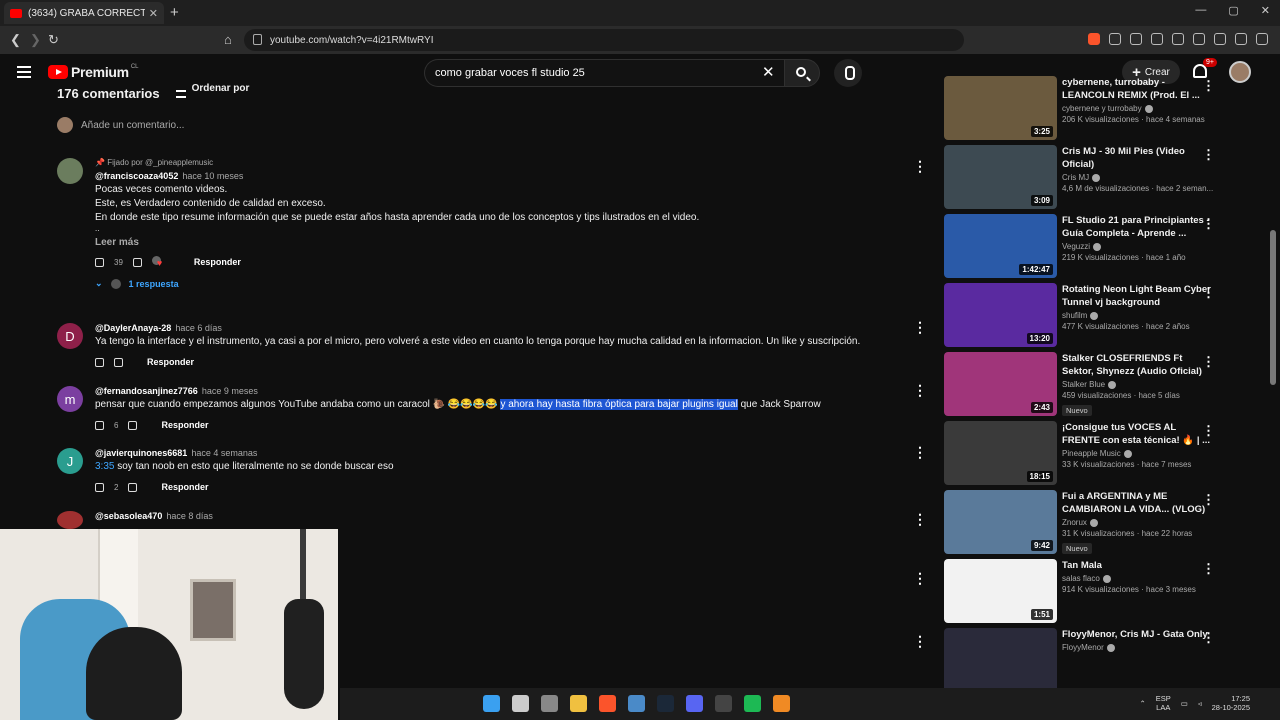 The width and height of the screenshot is (1280, 720). What do you see at coordinates (505, 283) in the screenshot?
I see `view-replies-button: ⌄ 1 respuesta` at bounding box center [505, 283].